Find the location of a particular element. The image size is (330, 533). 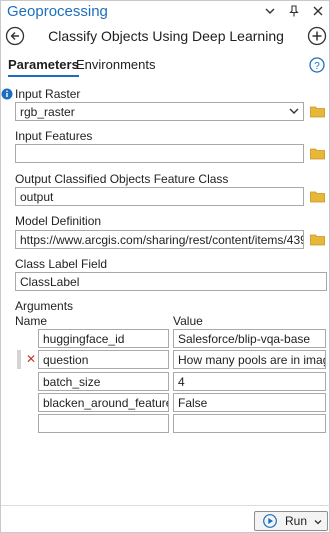

run-button: Run is located at coordinates (291, 521).